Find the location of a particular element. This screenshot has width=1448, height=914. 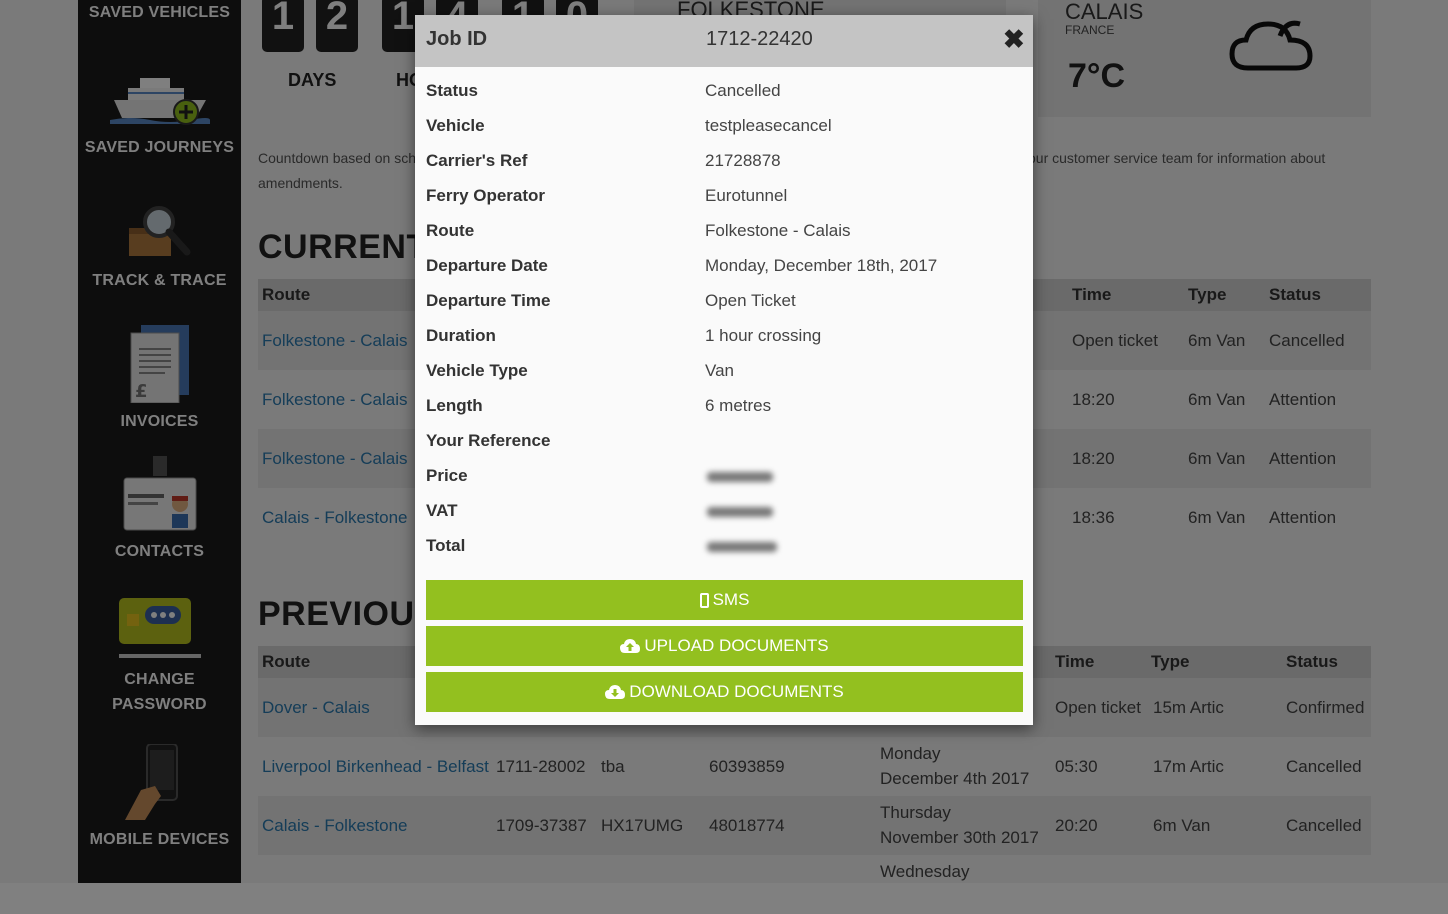

detail-label: Route is located at coordinates (450, 230).